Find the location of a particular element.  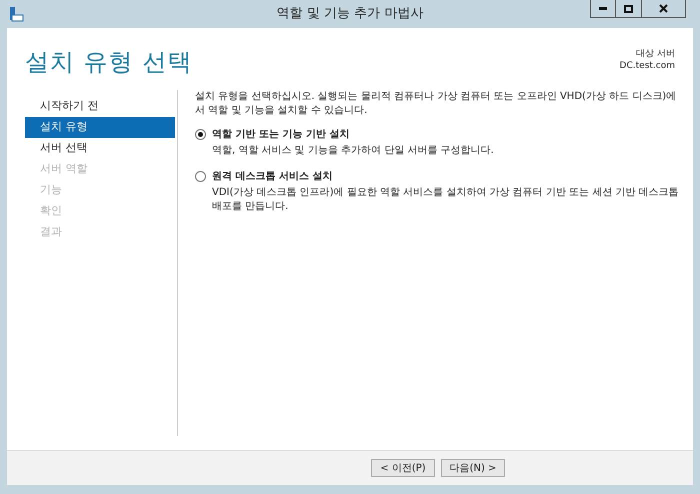

option-label: 역할 기반 또는 기능 기반 설치 is located at coordinates (281, 134).